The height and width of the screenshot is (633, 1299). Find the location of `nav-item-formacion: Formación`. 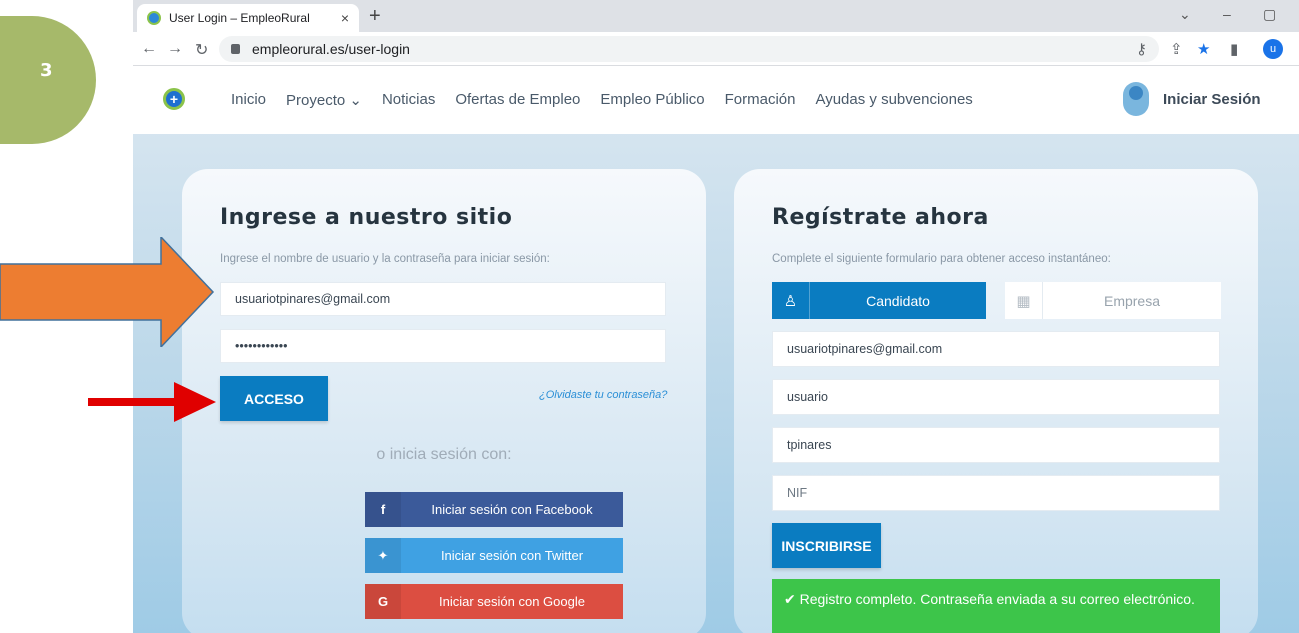

nav-item-formacion: Formación is located at coordinates (760, 100).